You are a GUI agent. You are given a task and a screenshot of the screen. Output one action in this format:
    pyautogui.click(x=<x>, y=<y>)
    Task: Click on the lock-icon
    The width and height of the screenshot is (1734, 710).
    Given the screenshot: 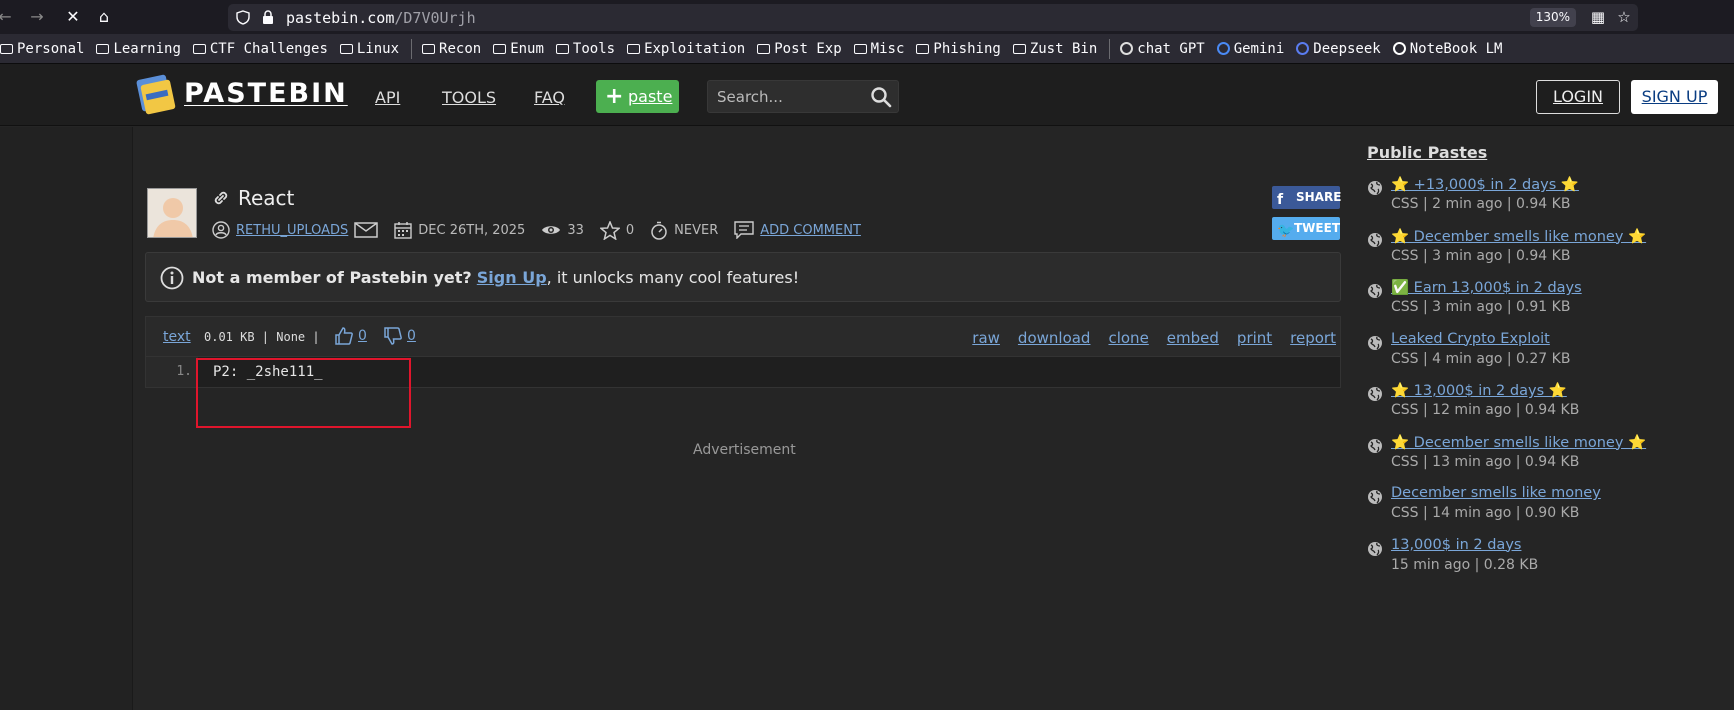 What is the action you would take?
    pyautogui.click(x=268, y=17)
    